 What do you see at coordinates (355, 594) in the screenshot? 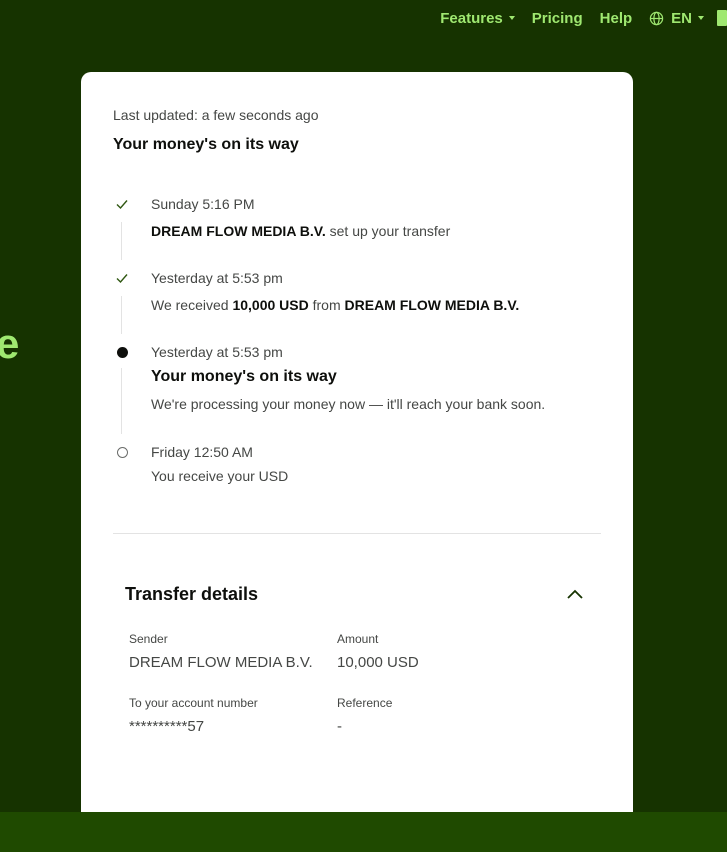
I see `transfer-details-toggle: Transfer details` at bounding box center [355, 594].